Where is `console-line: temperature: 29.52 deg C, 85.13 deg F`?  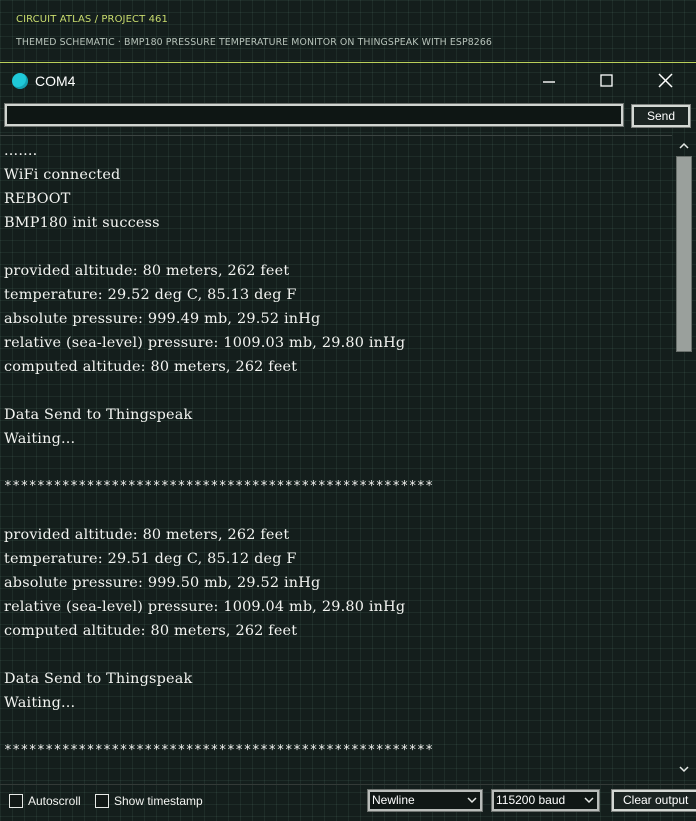
console-line: temperature: 29.52 deg C, 85.13 deg F is located at coordinates (150, 295).